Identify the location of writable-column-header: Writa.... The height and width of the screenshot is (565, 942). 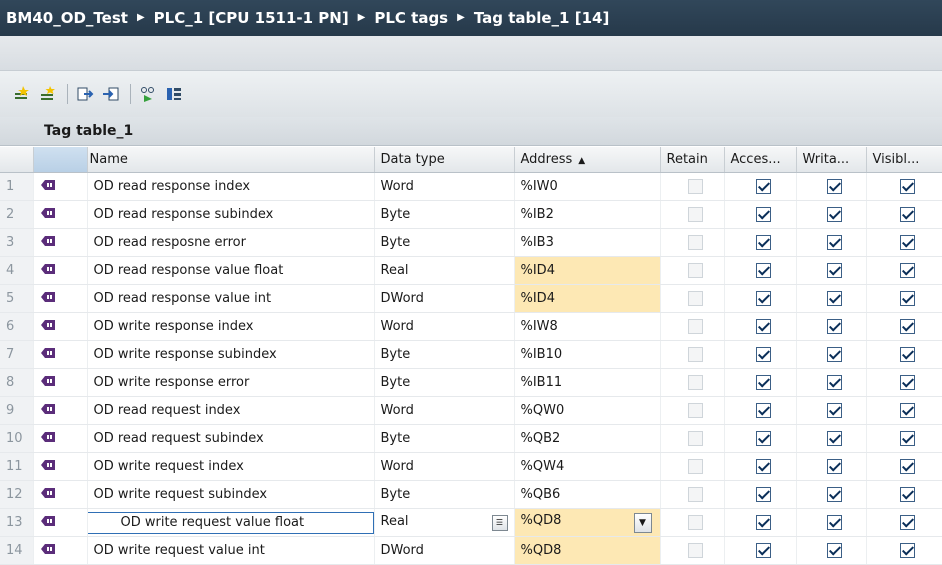
(831, 160).